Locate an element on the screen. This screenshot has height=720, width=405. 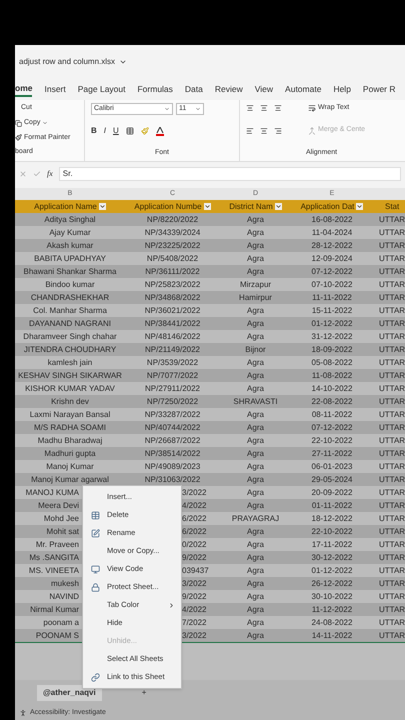
fill-color-icon is located at coordinates (144, 131).